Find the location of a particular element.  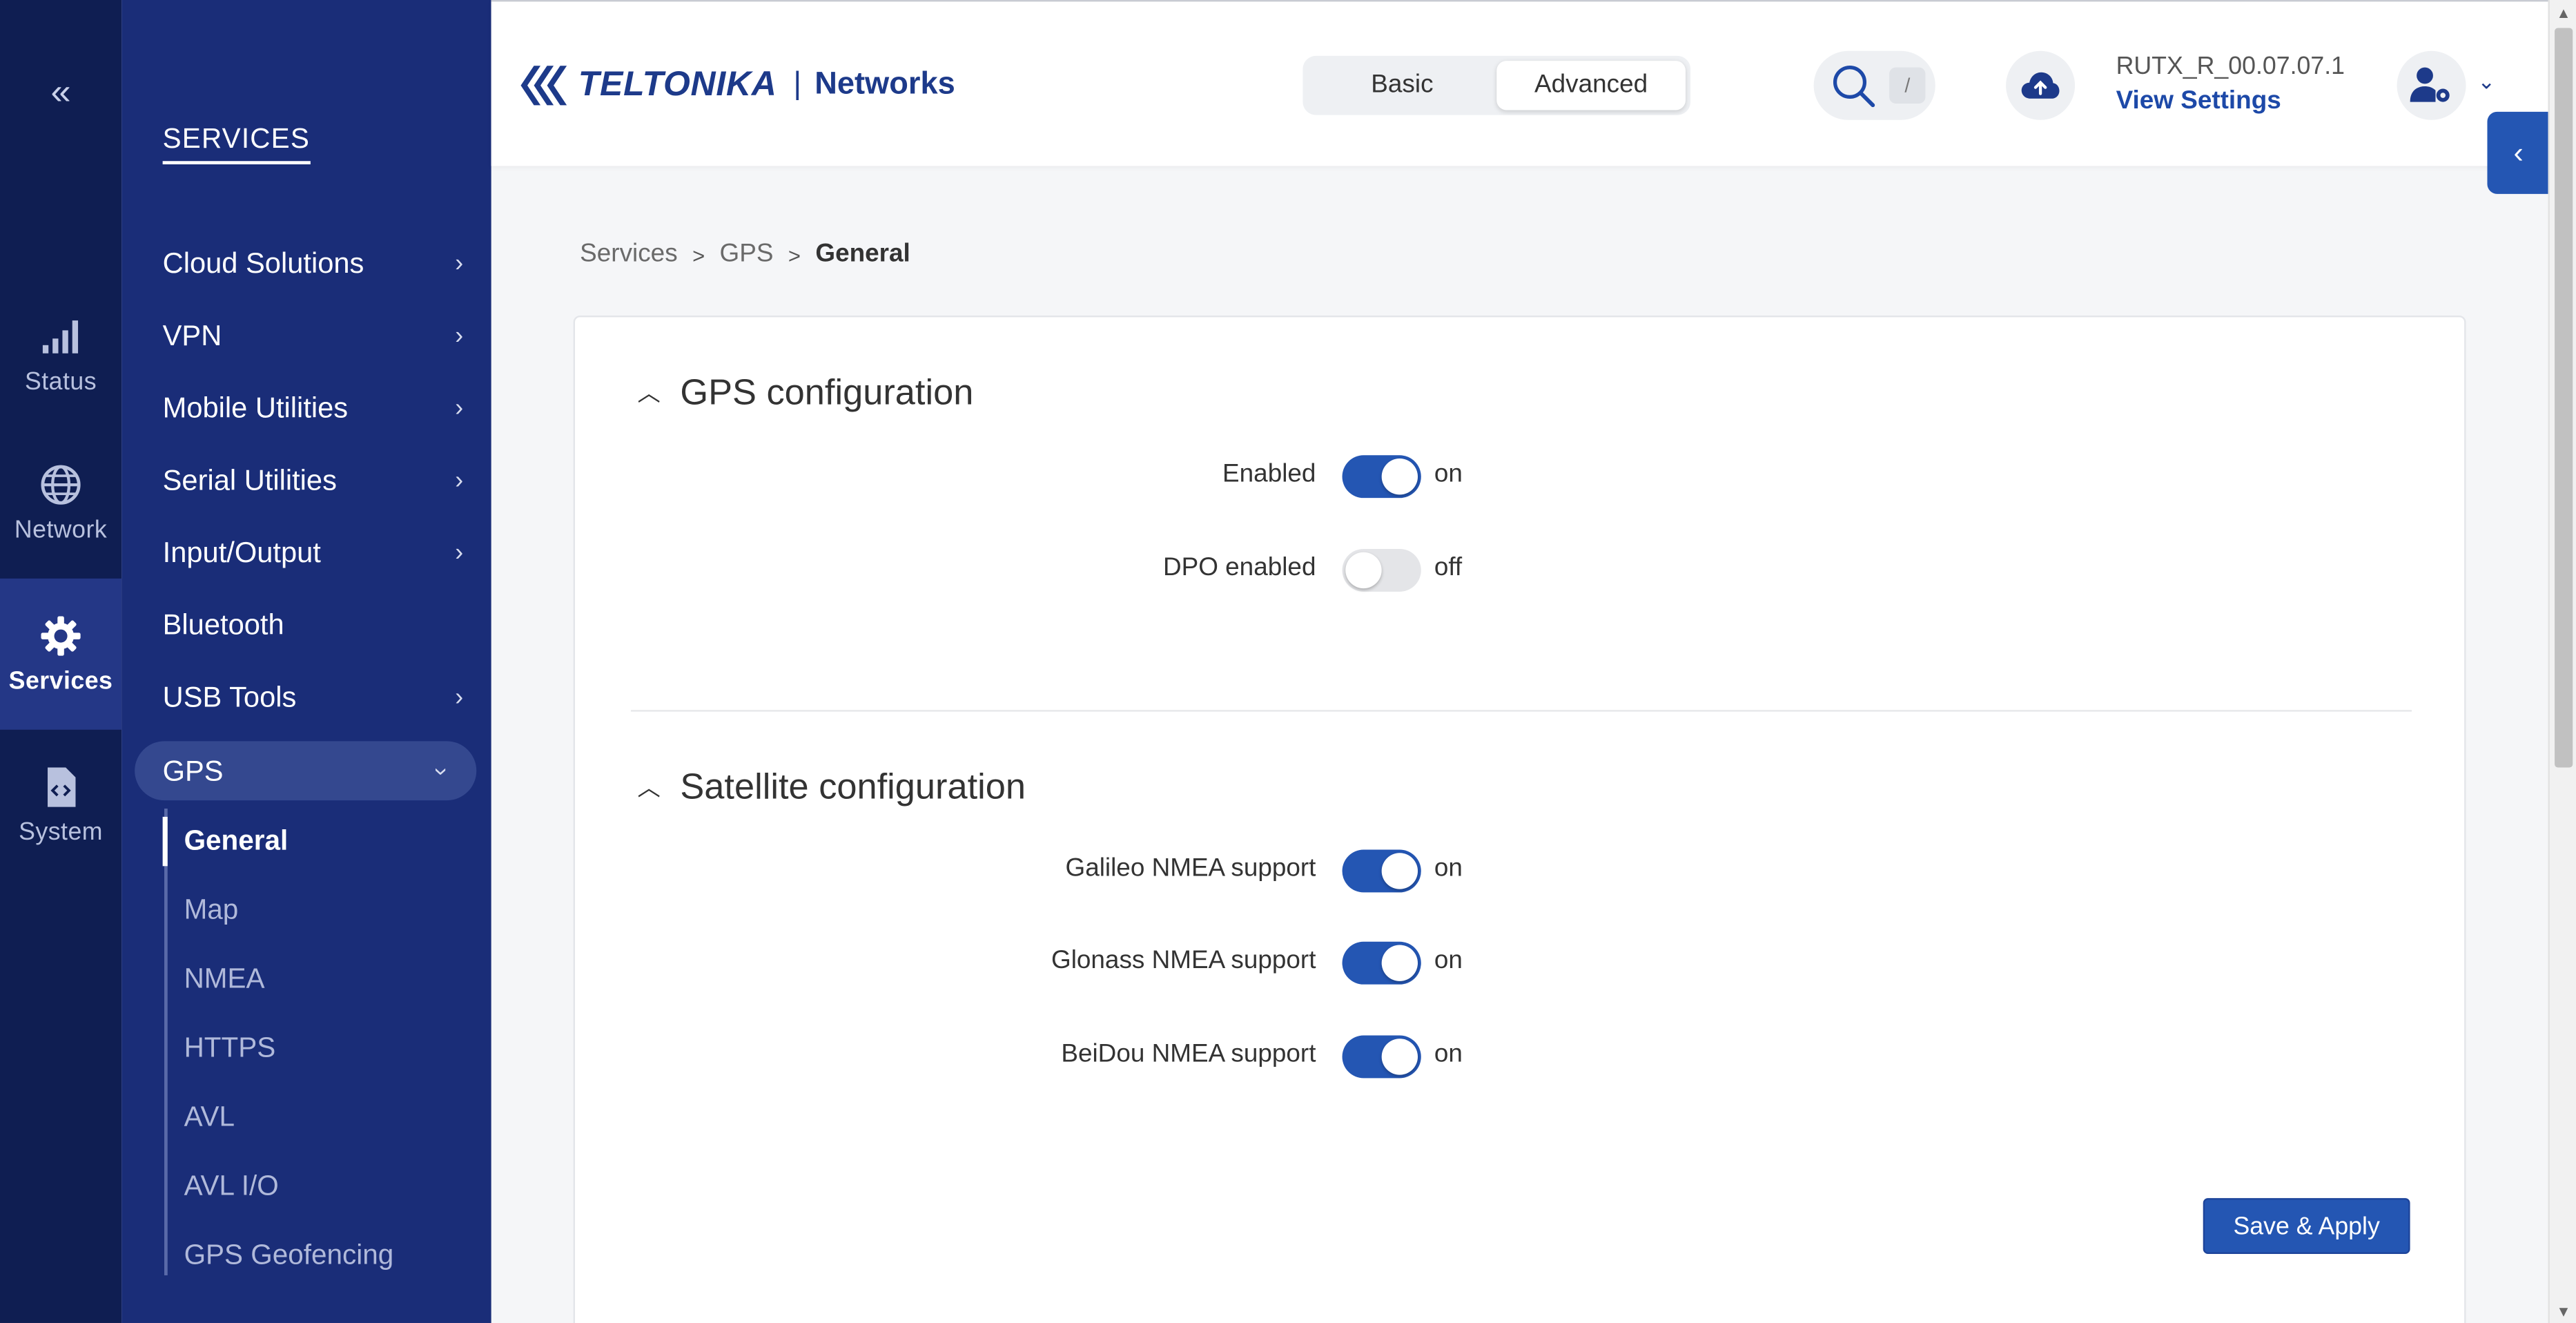

signal-bars-icon is located at coordinates (60, 337).